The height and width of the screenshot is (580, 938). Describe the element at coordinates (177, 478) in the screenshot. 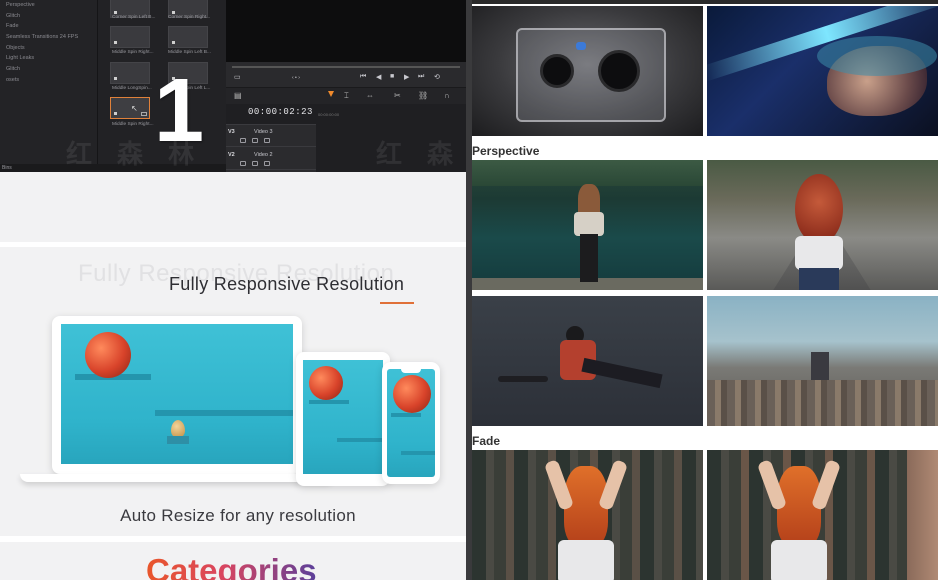

I see `laptop-base` at that location.